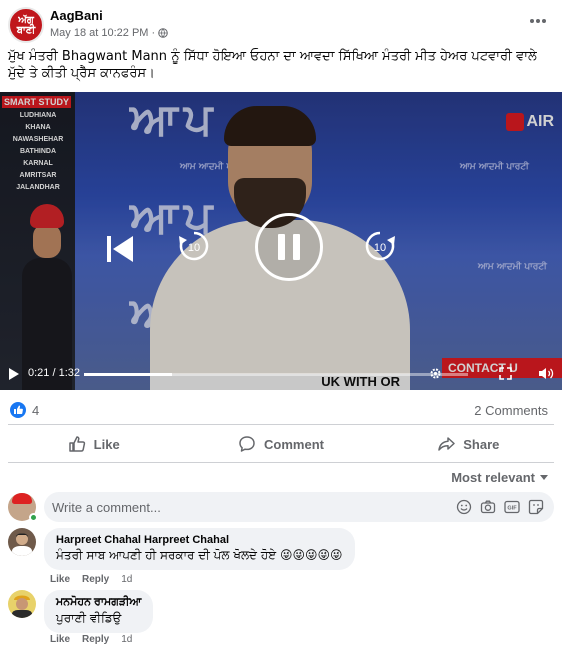 Image resolution: width=562 pixels, height=647 pixels. I want to click on pause-button, so click(289, 247).